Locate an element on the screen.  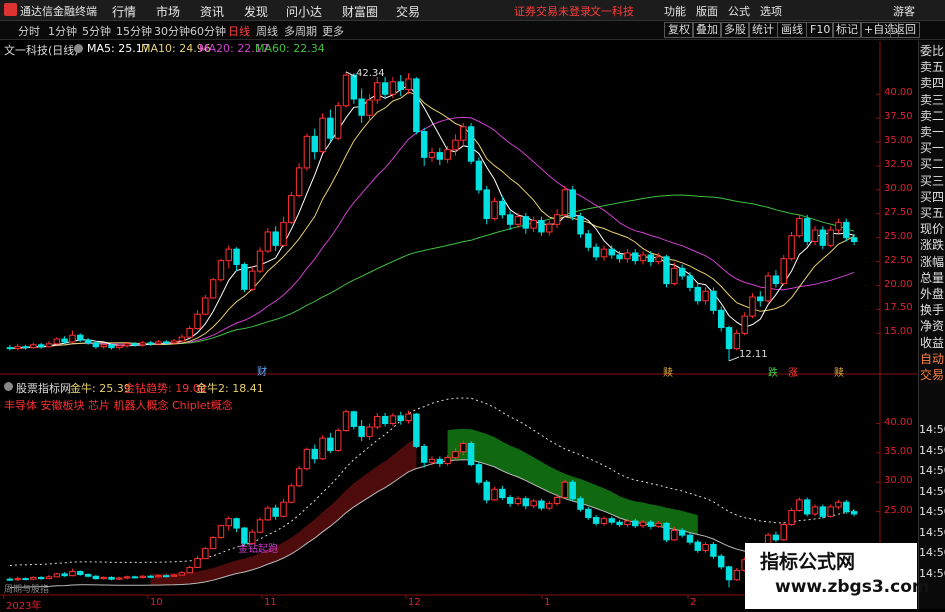
quote-panel-item: 买四 is located at coordinates (932, 197).